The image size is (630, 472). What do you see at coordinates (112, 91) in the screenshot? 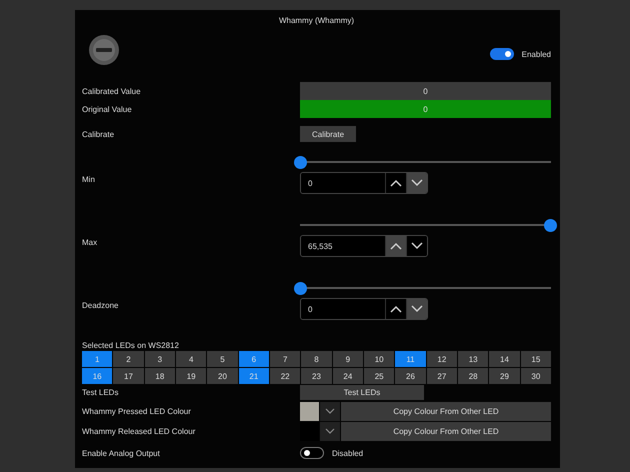
I see `field-label: Calibrated Value` at bounding box center [112, 91].